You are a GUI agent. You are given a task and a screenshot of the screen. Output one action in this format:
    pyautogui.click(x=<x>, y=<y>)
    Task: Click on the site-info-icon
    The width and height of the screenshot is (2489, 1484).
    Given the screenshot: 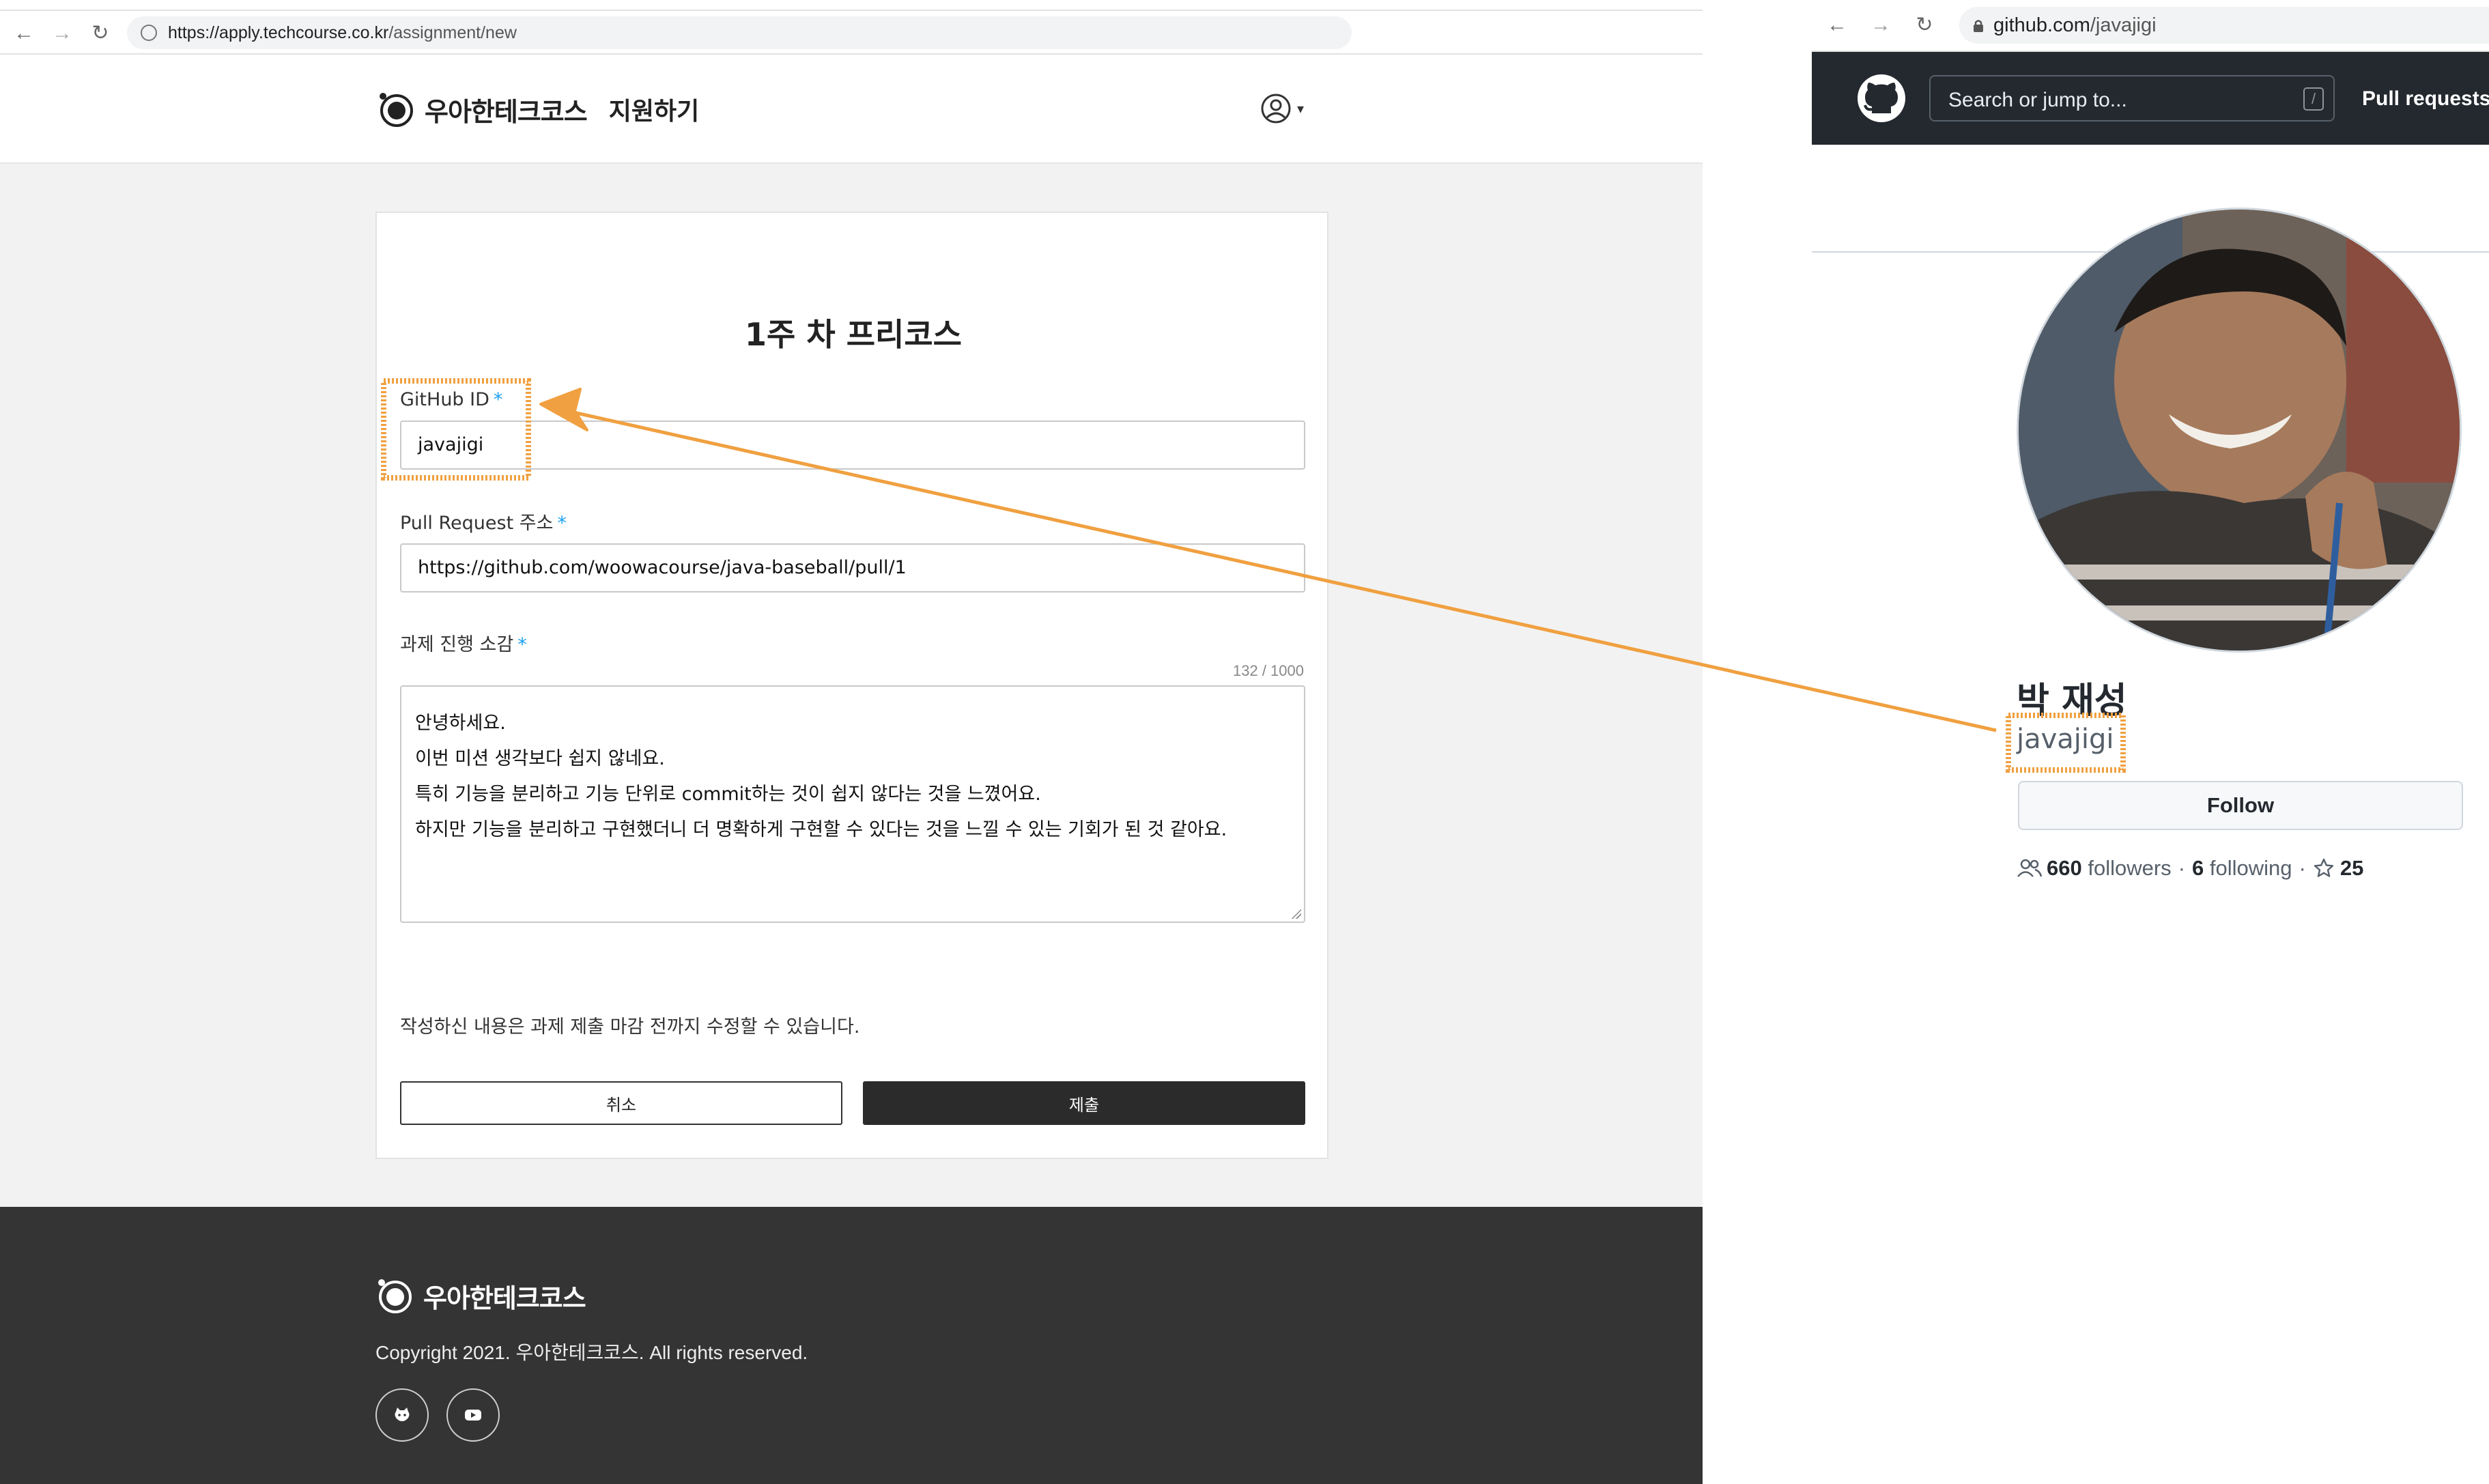 What is the action you would take?
    pyautogui.click(x=149, y=33)
    